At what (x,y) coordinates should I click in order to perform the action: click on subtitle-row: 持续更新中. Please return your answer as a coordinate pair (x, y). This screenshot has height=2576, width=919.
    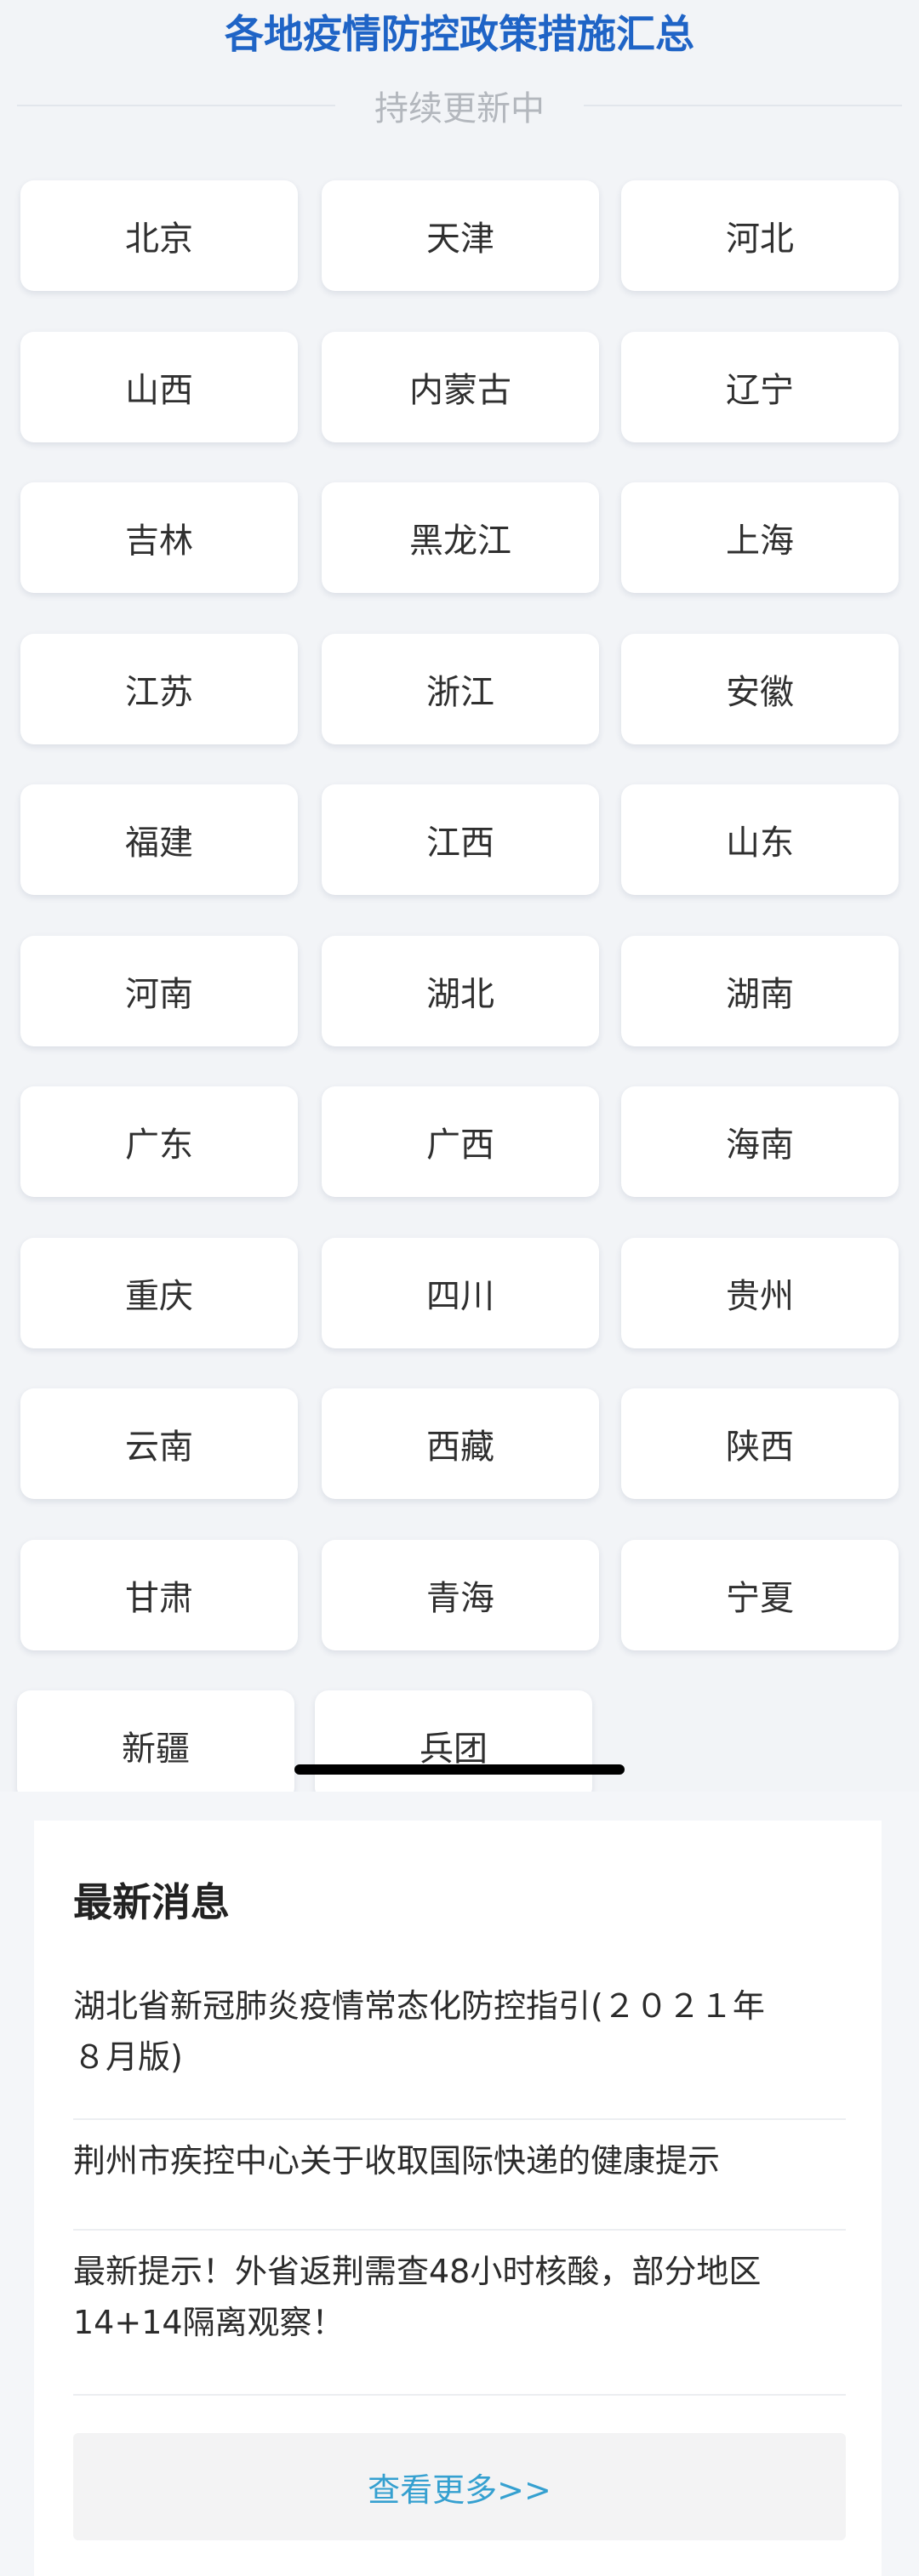
    Looking at the image, I should click on (459, 105).